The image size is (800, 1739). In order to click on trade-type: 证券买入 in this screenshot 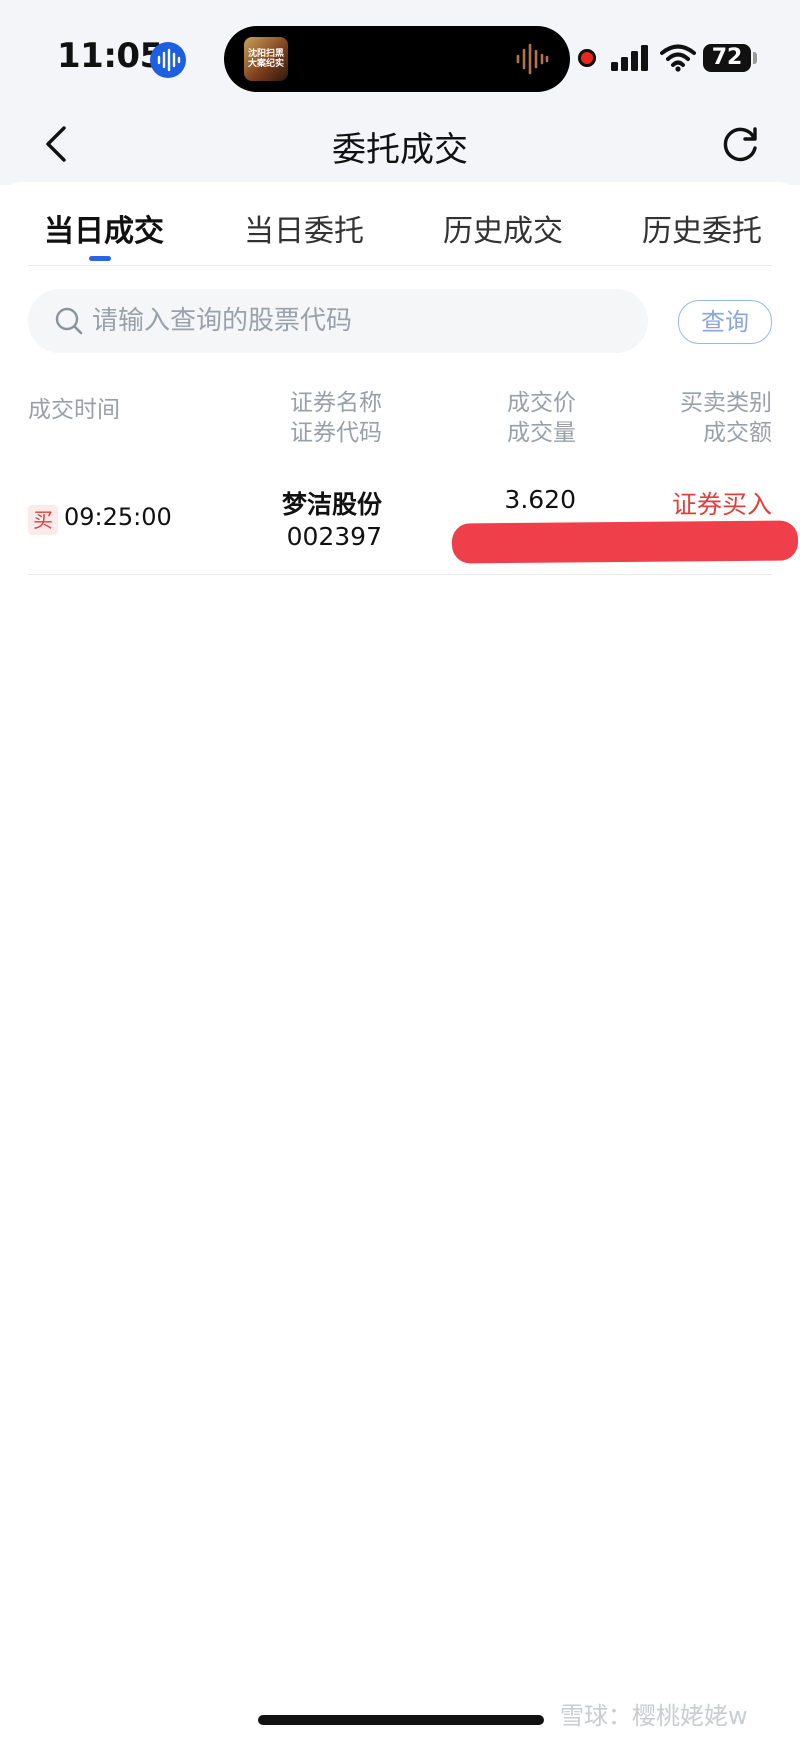, I will do `click(721, 504)`.